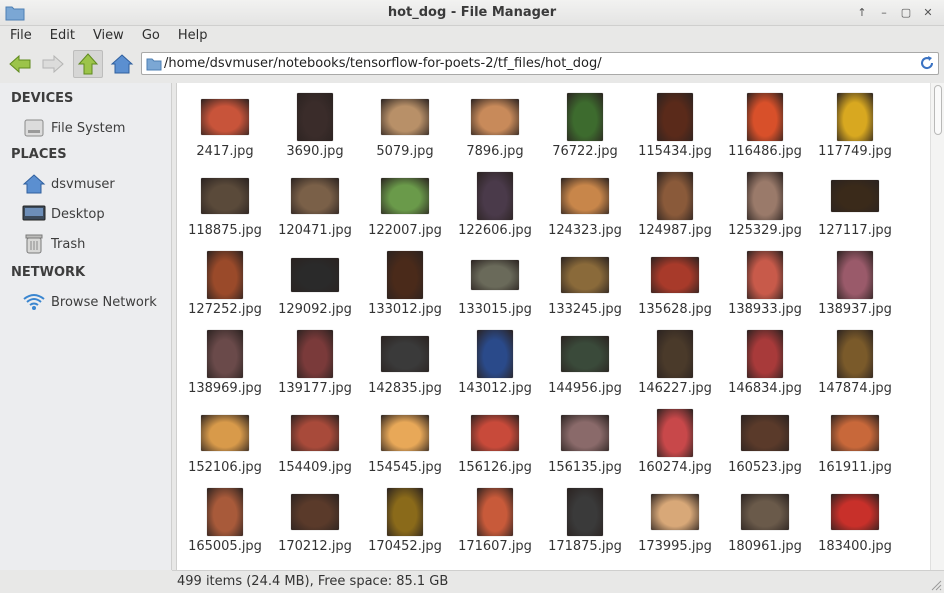 The height and width of the screenshot is (593, 944). Describe the element at coordinates (405, 524) in the screenshot. I see `file-item: 170452.jpg` at that location.